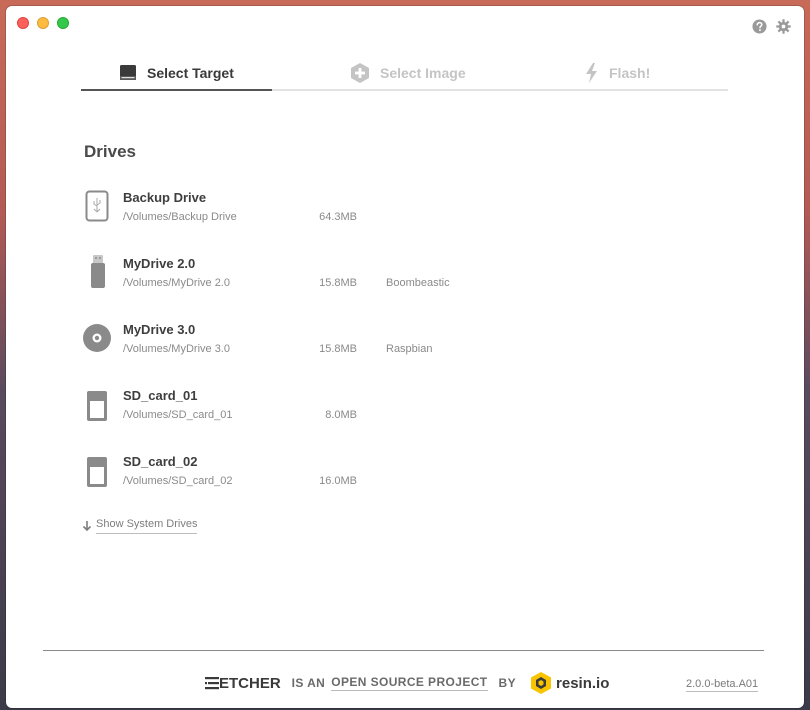 The image size is (810, 710). I want to click on disc-icon, so click(97, 338).